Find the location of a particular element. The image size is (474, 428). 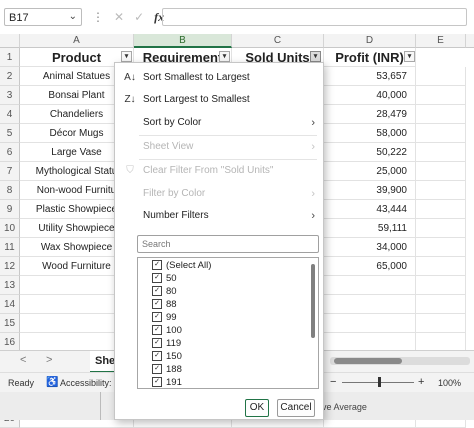

row-header: 2 is located at coordinates (10, 76).